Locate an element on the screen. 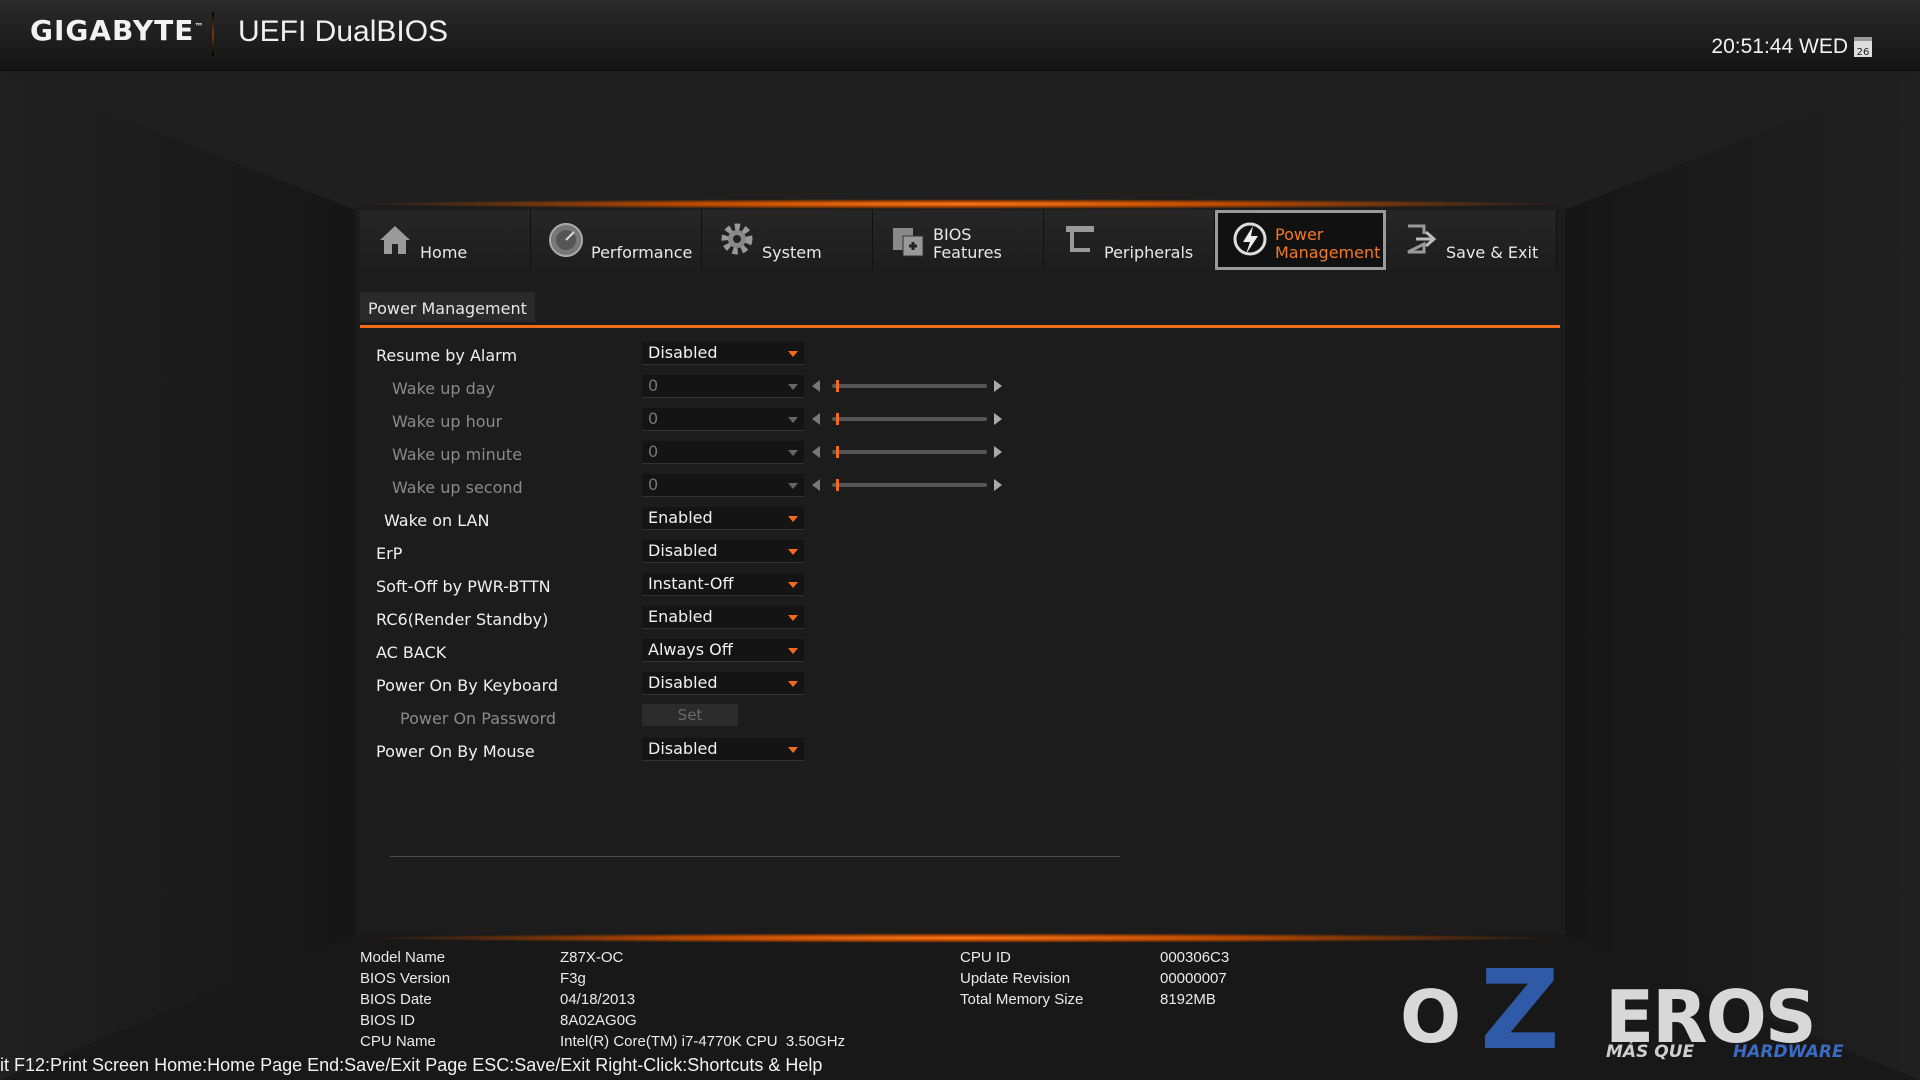 The image size is (1920, 1080). tab-save-exit: Save & Exit is located at coordinates (1471, 240).